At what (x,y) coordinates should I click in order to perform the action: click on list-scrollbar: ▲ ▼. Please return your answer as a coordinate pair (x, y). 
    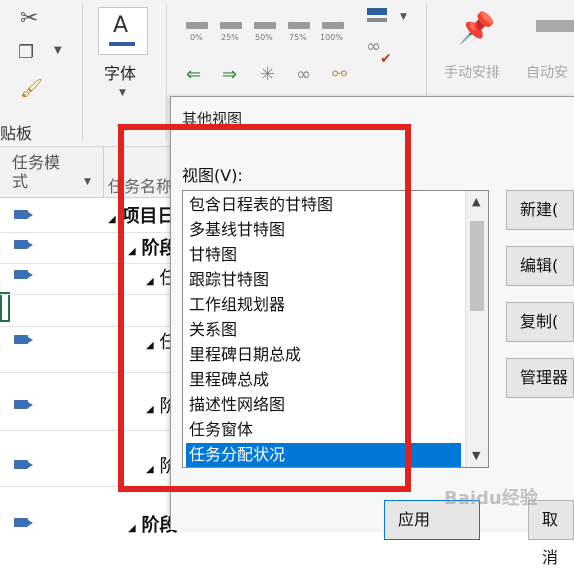
    Looking at the image, I should click on (476, 329).